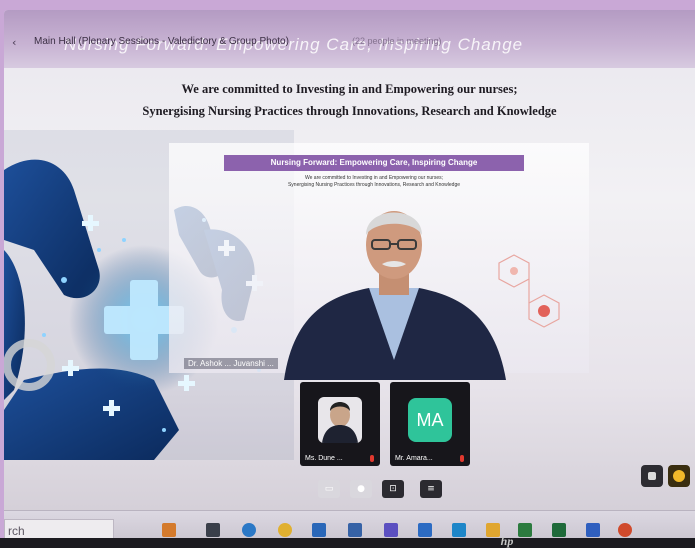 The width and height of the screenshot is (695, 548). Describe the element at coordinates (355, 530) in the screenshot. I see `outlook-app-icon` at that location.